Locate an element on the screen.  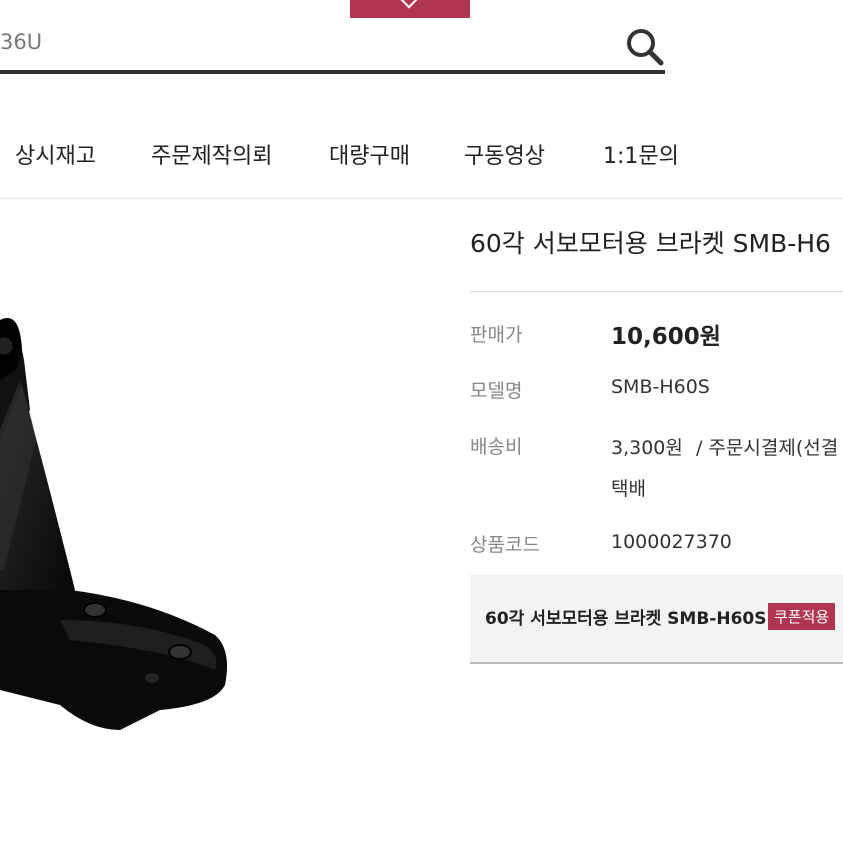
product-title: 60각 서보모터용 브라켓 SMB-H6 is located at coordinates (650, 243).